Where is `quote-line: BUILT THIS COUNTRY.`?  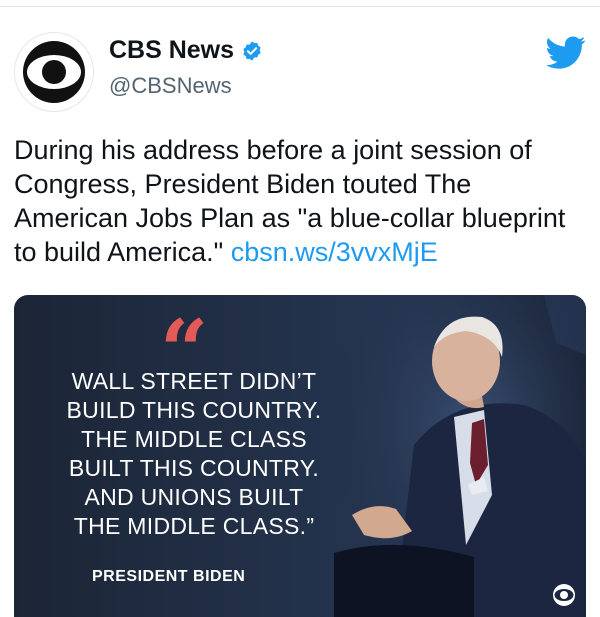 quote-line: BUILT THIS COUNTRY. is located at coordinates (194, 468).